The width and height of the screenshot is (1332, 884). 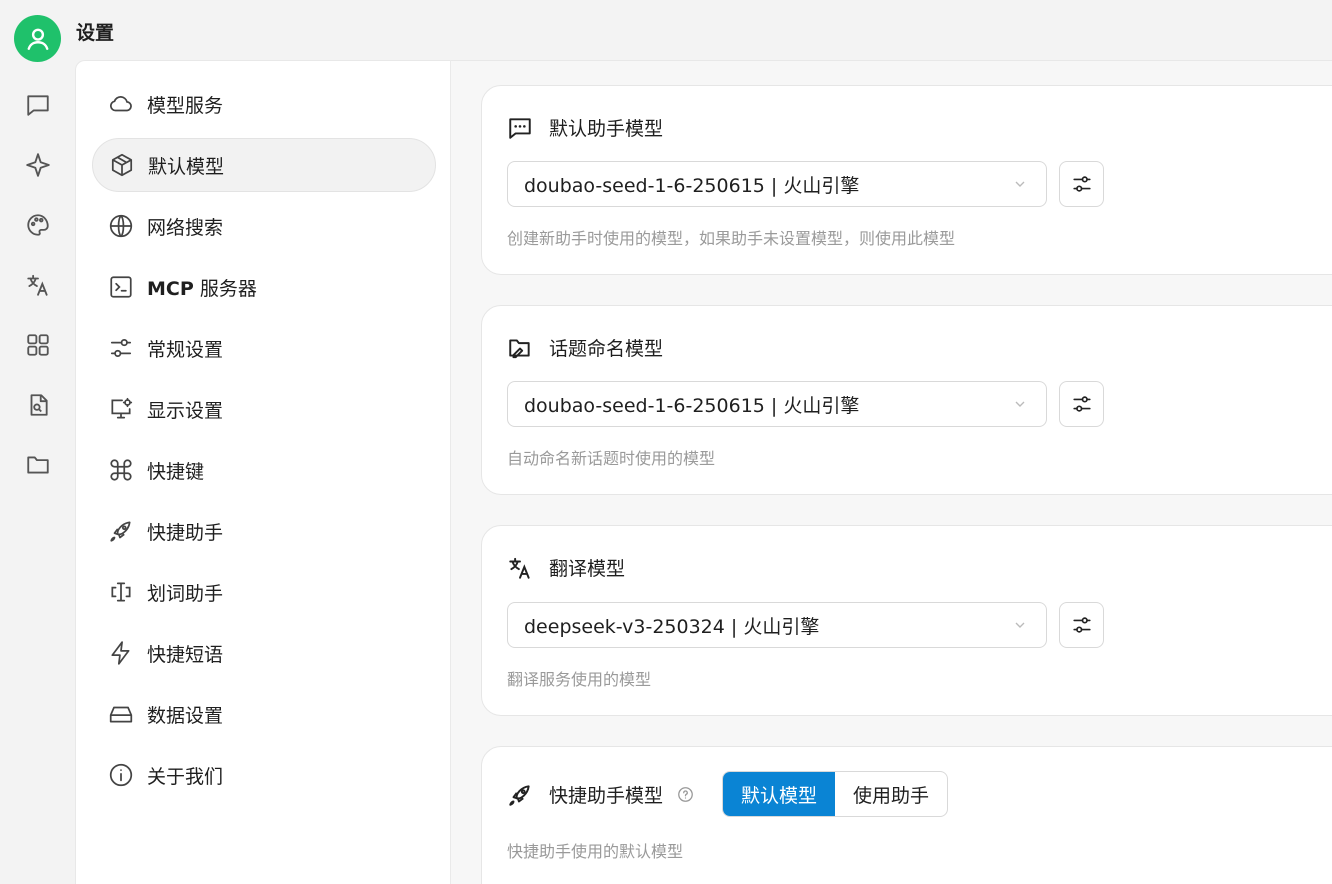 What do you see at coordinates (264, 714) in the screenshot?
I see `nav-item-data-settings: 数据设置` at bounding box center [264, 714].